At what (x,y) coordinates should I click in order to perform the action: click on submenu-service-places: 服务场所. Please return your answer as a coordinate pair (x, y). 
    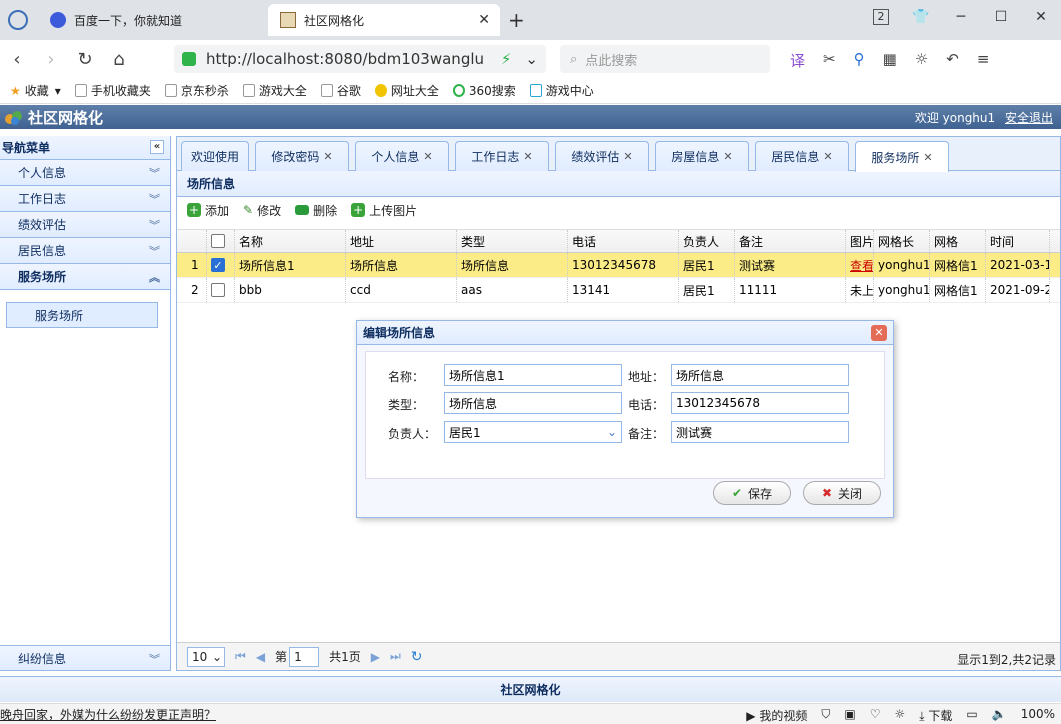
    Looking at the image, I should click on (82, 315).